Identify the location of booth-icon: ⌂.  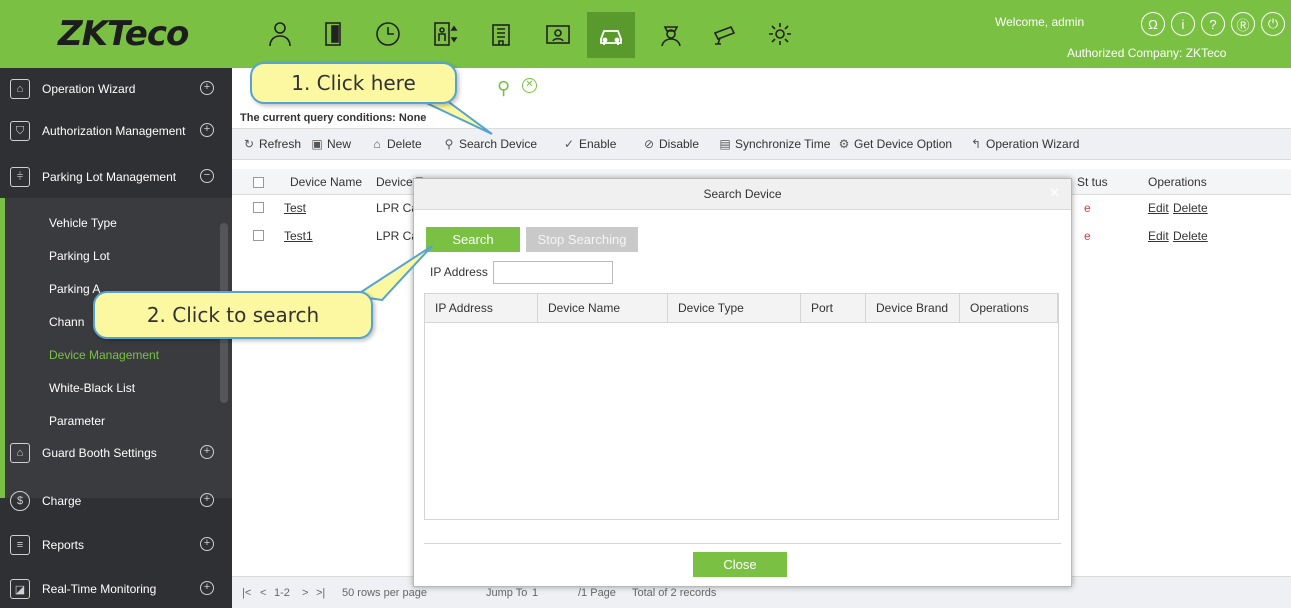
(20, 453).